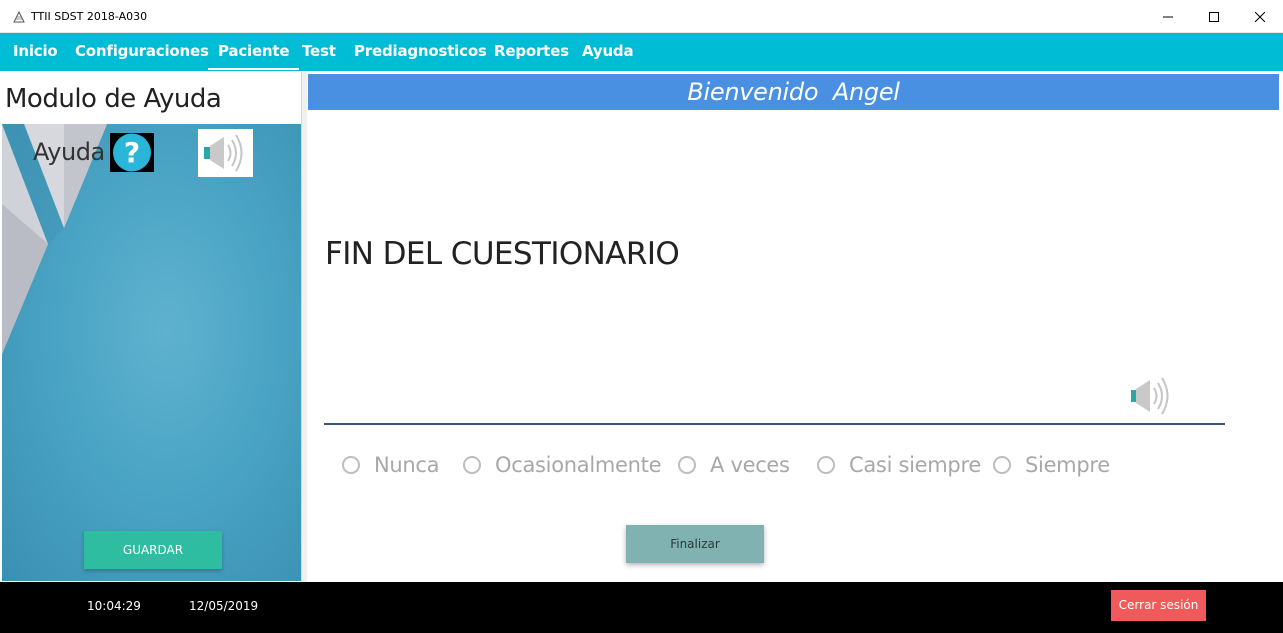 This screenshot has width=1283, height=633. Describe the element at coordinates (19, 16) in the screenshot. I see `app-logo-icon` at that location.